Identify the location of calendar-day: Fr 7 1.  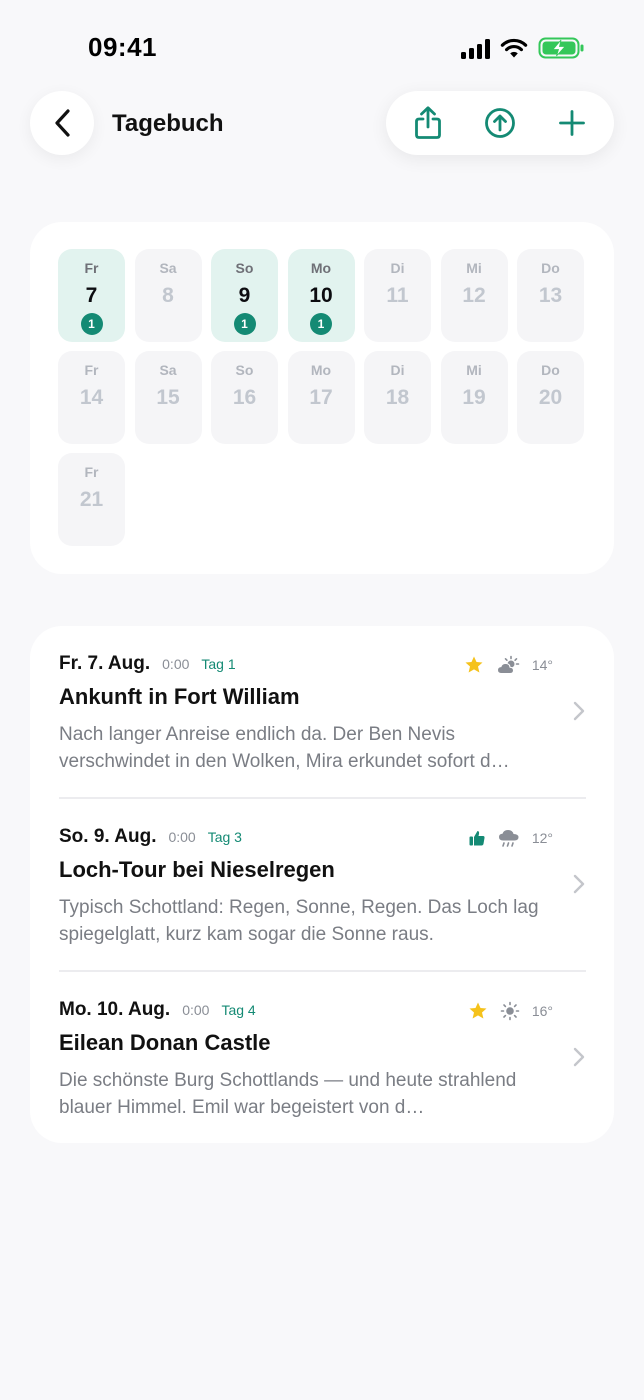
(91, 295).